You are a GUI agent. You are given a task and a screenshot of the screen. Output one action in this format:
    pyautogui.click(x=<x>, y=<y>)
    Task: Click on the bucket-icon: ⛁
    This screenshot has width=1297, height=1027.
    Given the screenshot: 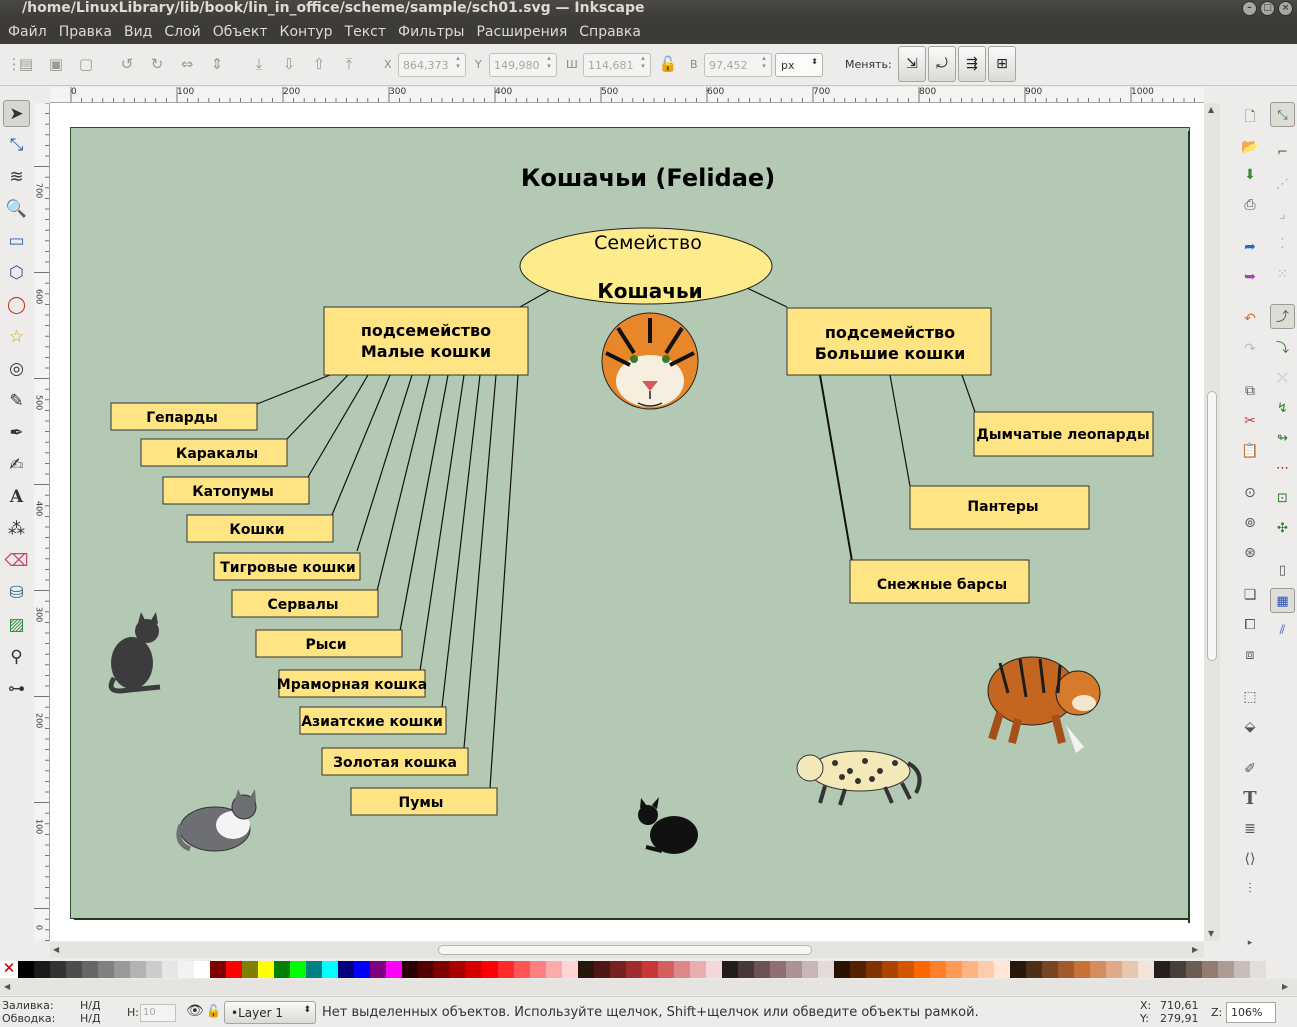 What is the action you would take?
    pyautogui.click(x=16, y=593)
    